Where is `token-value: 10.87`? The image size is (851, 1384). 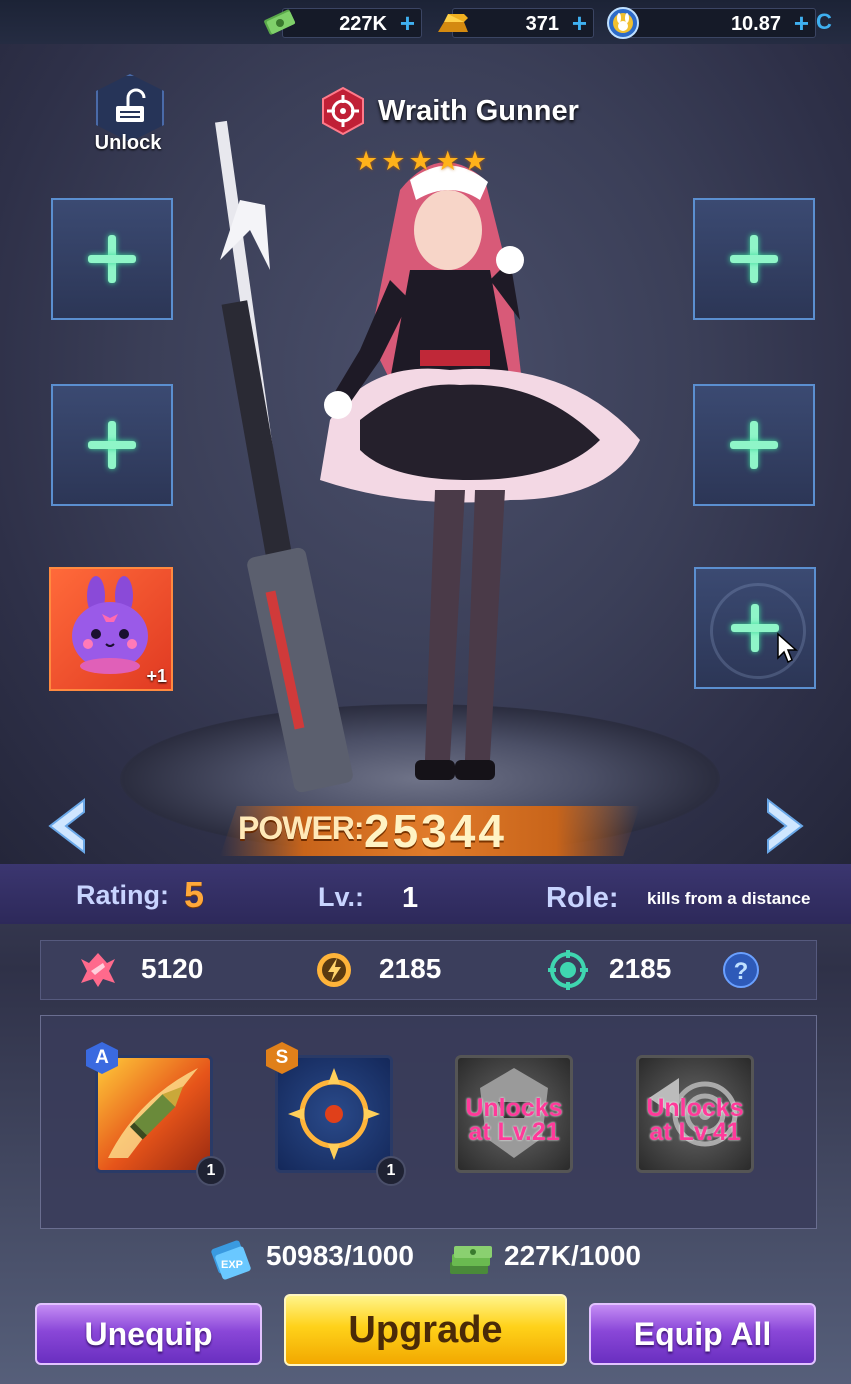
token-value: 10.87 is located at coordinates (755, 24).